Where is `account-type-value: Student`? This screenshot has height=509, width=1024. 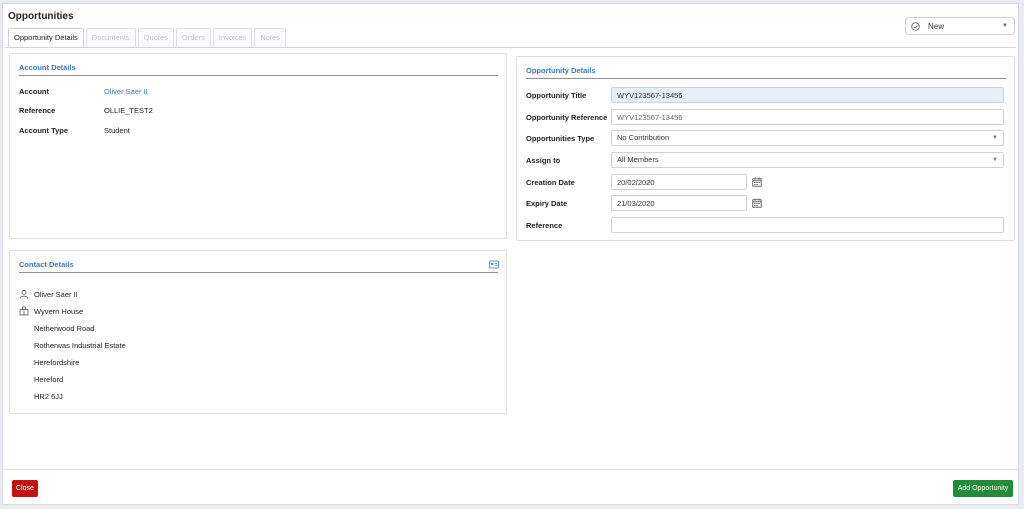 account-type-value: Student is located at coordinates (117, 130).